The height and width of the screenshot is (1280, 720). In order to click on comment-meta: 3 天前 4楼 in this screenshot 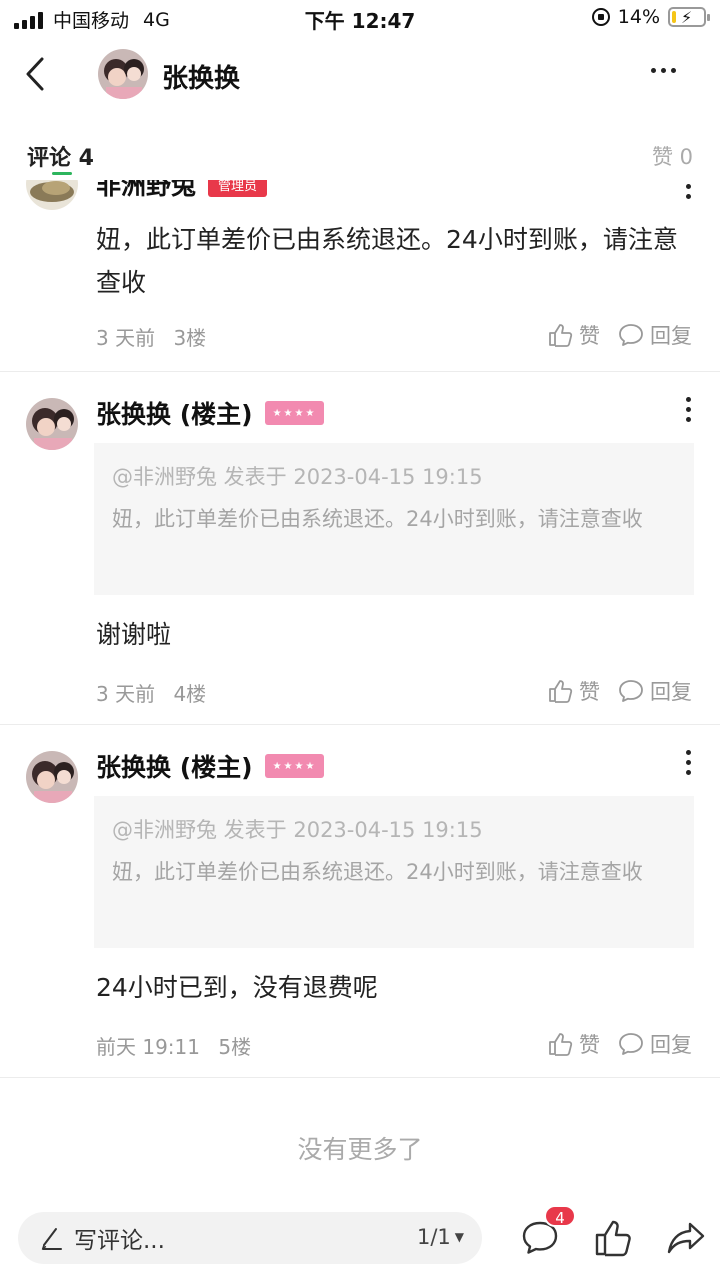, I will do `click(151, 692)`.